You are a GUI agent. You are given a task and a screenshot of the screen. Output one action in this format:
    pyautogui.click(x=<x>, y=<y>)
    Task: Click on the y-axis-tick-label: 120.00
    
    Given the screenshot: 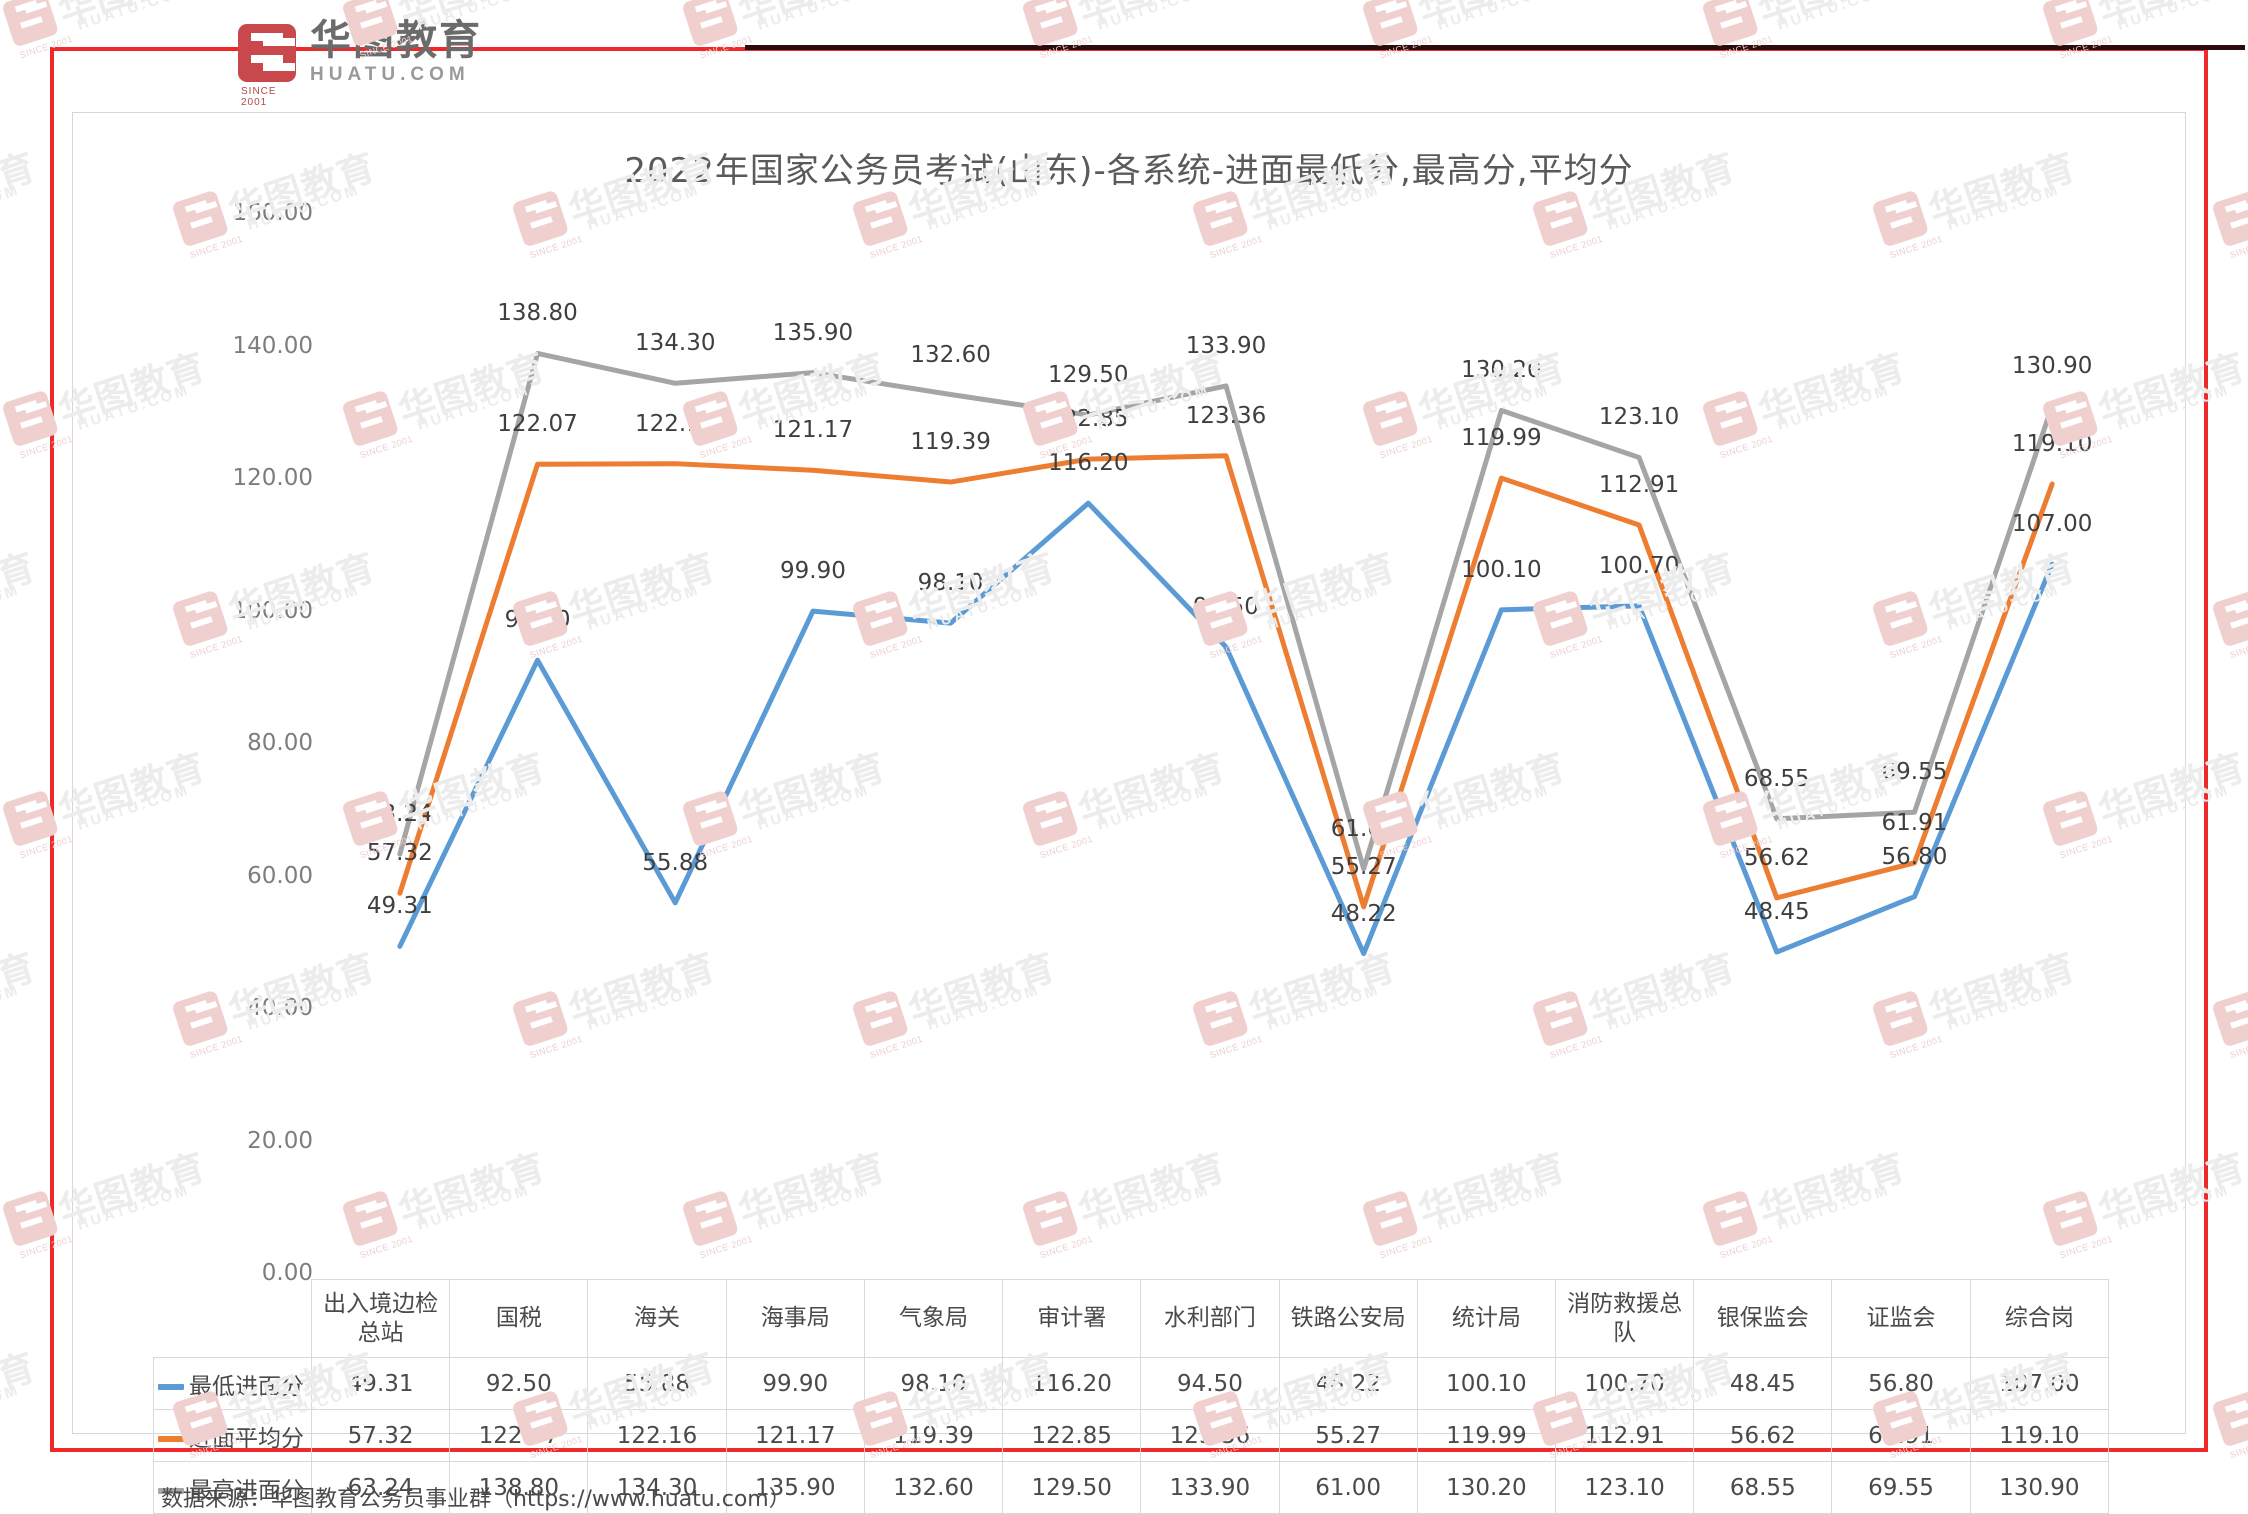 What is the action you would take?
    pyautogui.click(x=273, y=478)
    